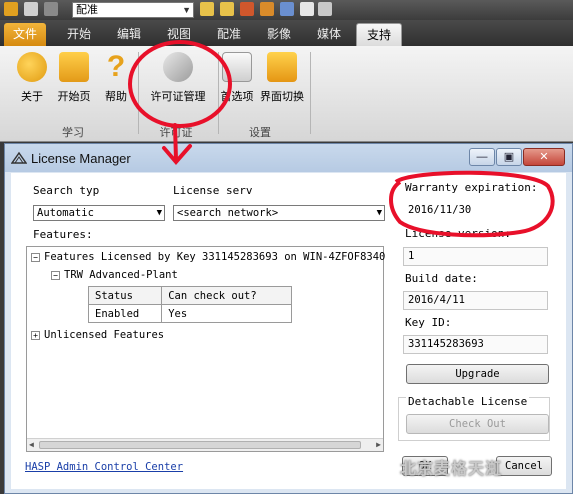 This screenshot has width=573, height=494. Describe the element at coordinates (477, 374) in the screenshot. I see `upgrade-button: Upgrade` at that location.